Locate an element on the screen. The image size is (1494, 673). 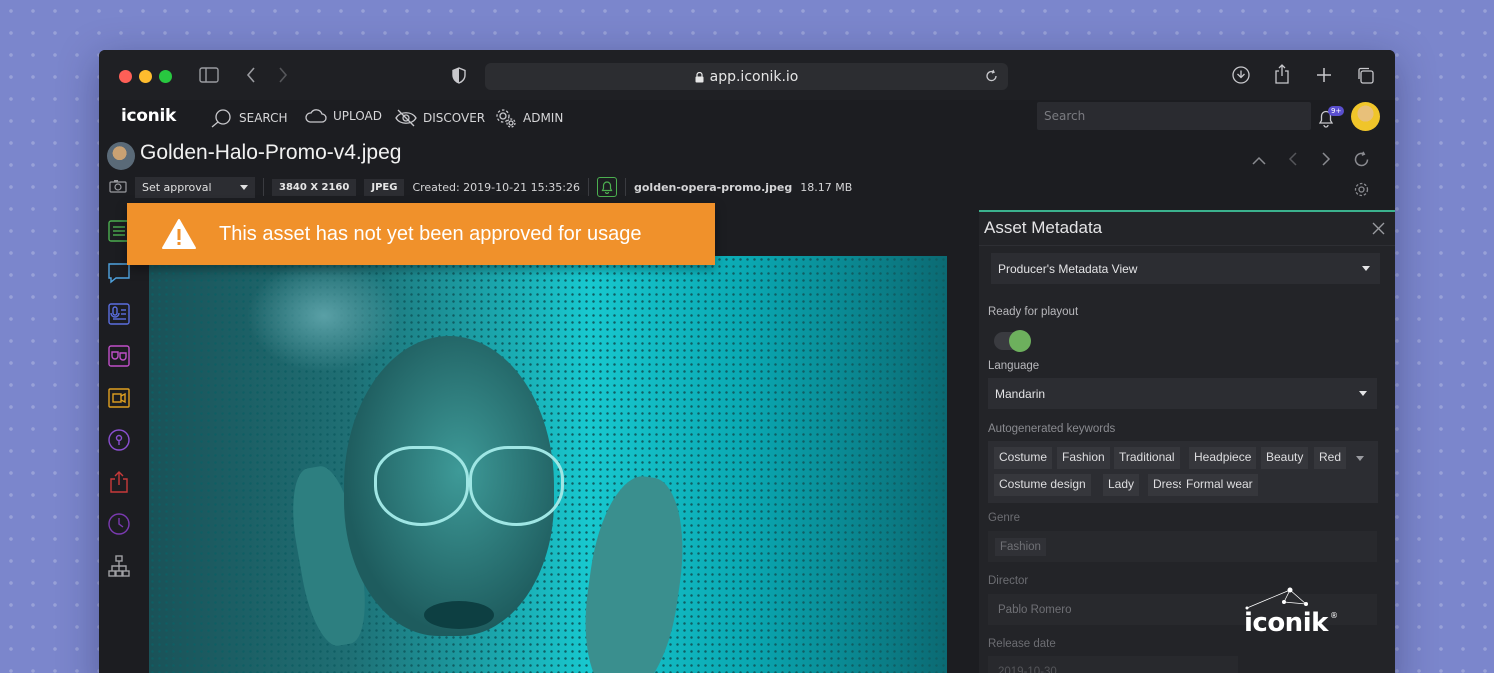
keyhole-icon is located at coordinates (119, 440).